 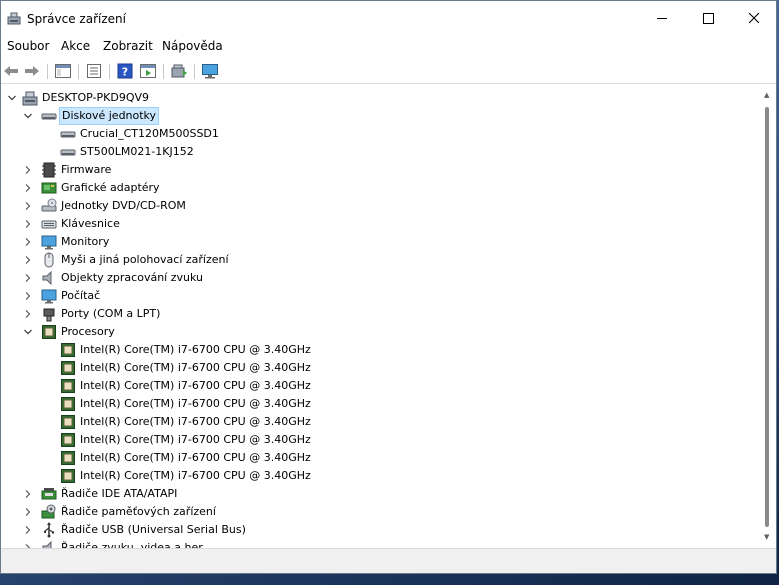 I want to click on toolbar: ?, so click(x=388, y=71).